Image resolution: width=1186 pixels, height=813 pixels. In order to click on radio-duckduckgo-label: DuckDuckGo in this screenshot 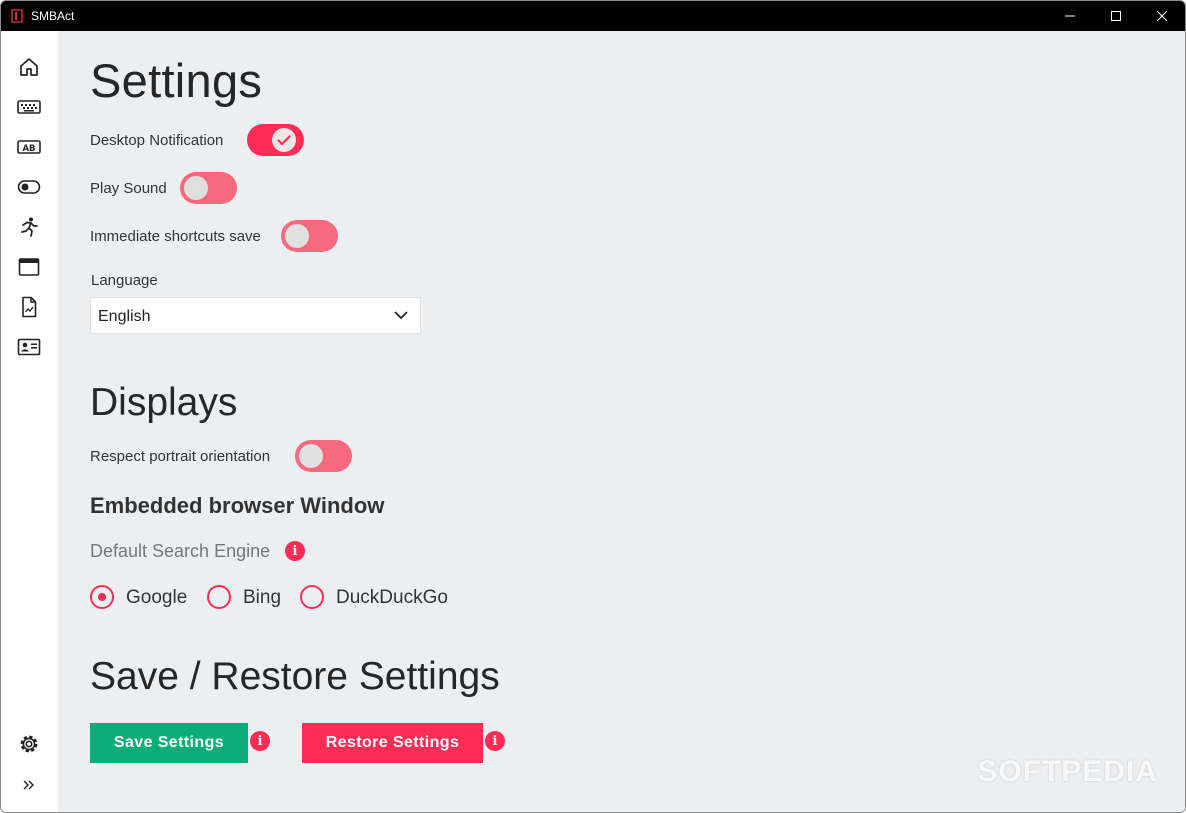, I will do `click(392, 598)`.